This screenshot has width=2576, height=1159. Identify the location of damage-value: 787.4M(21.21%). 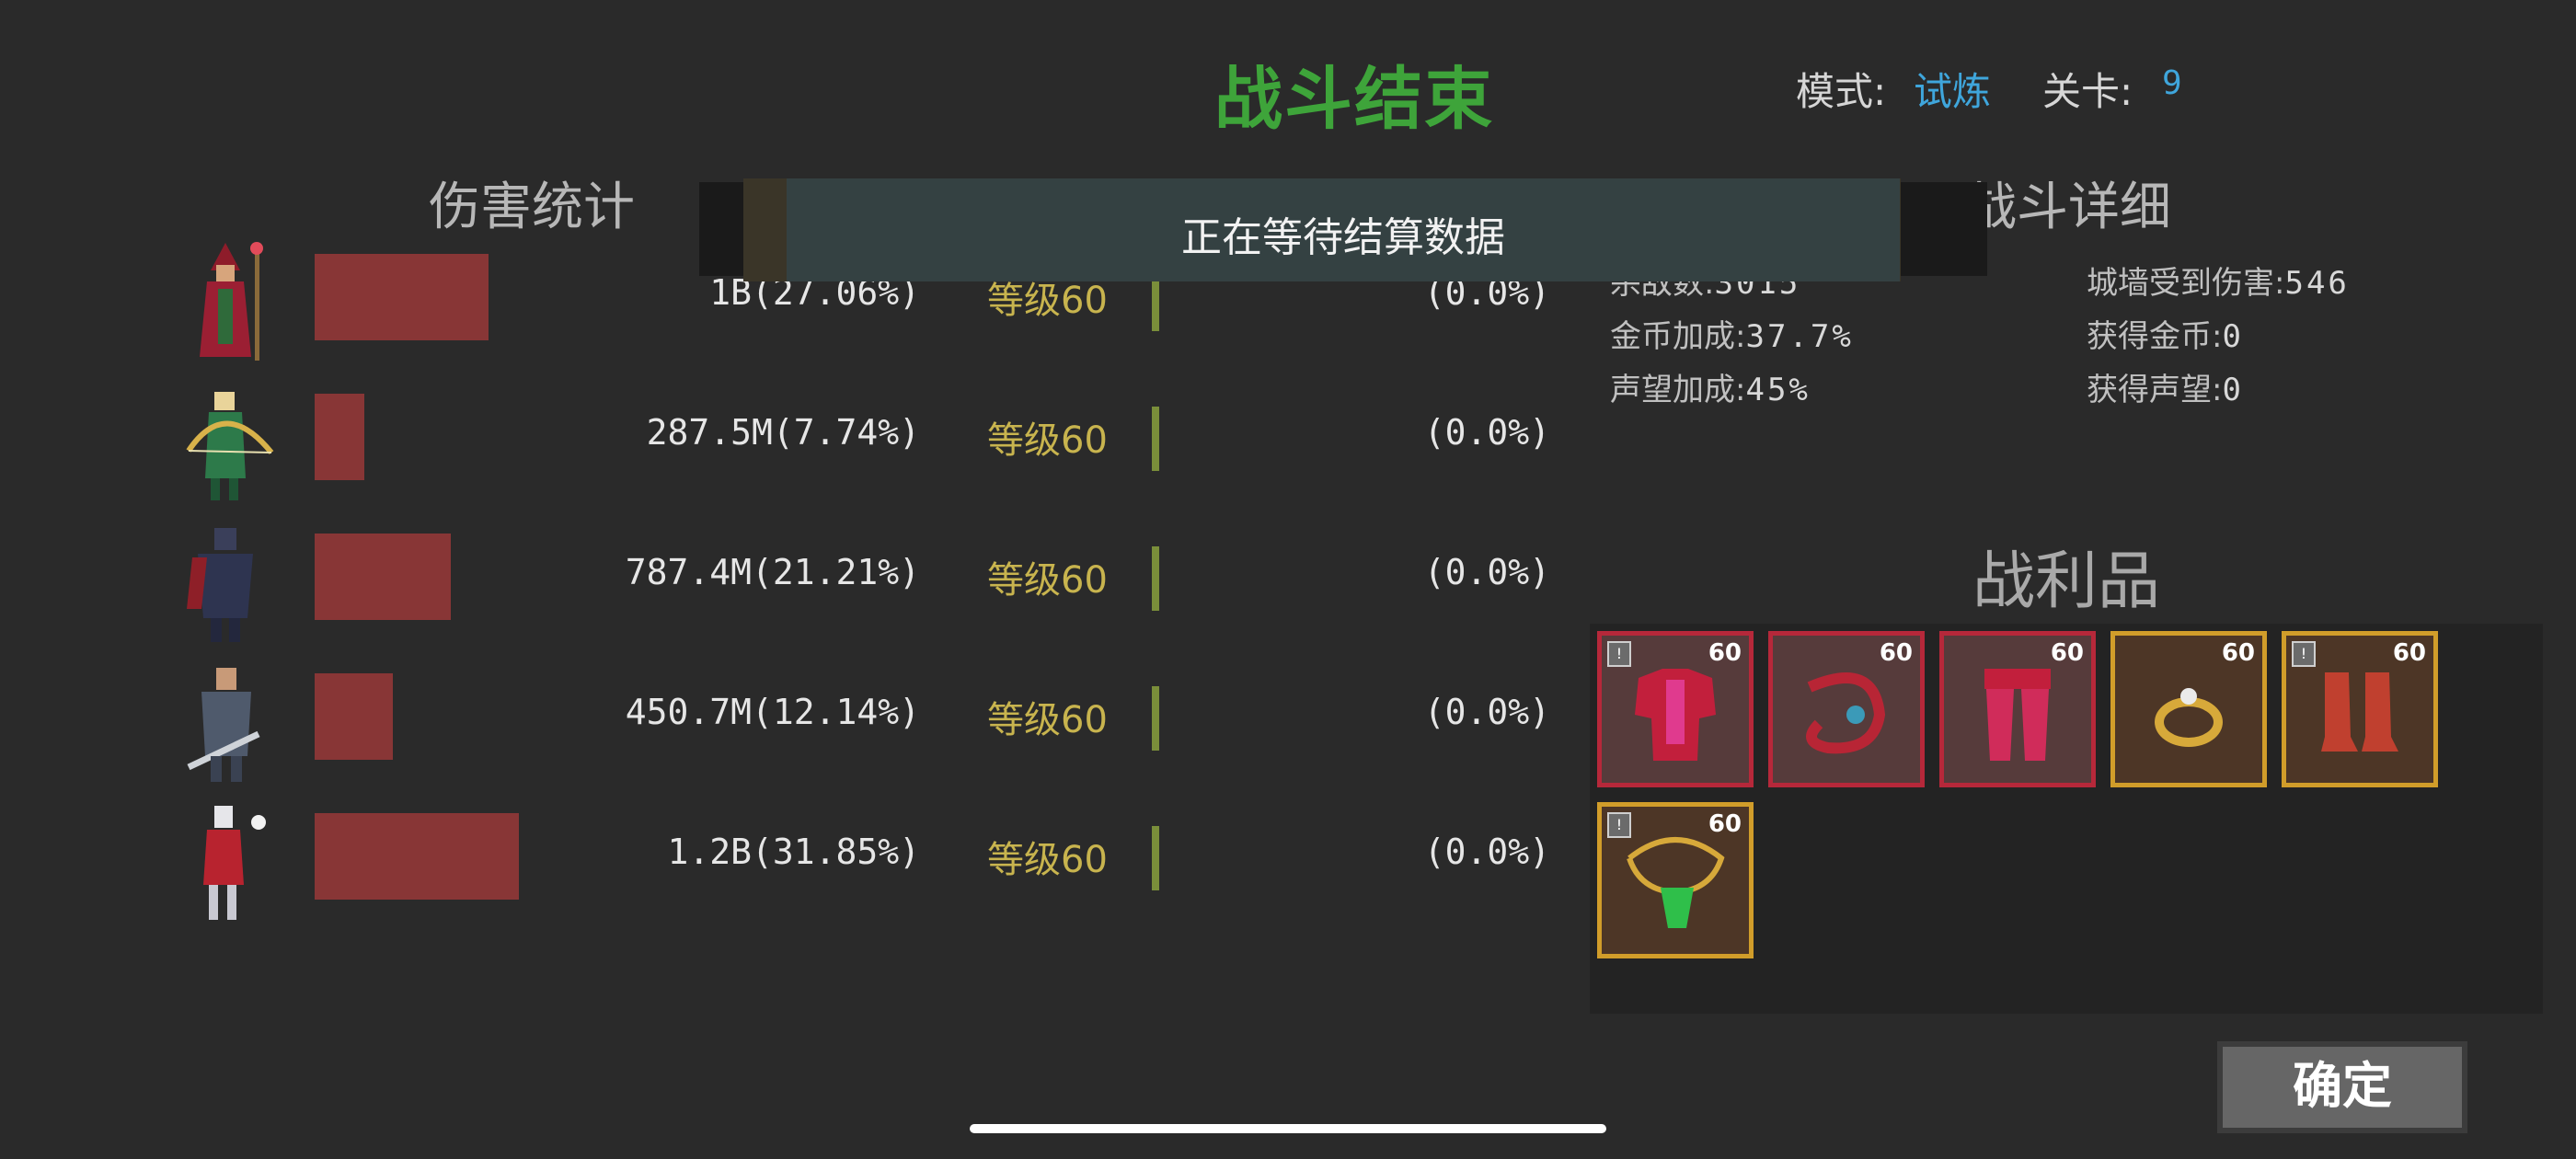
(772, 572).